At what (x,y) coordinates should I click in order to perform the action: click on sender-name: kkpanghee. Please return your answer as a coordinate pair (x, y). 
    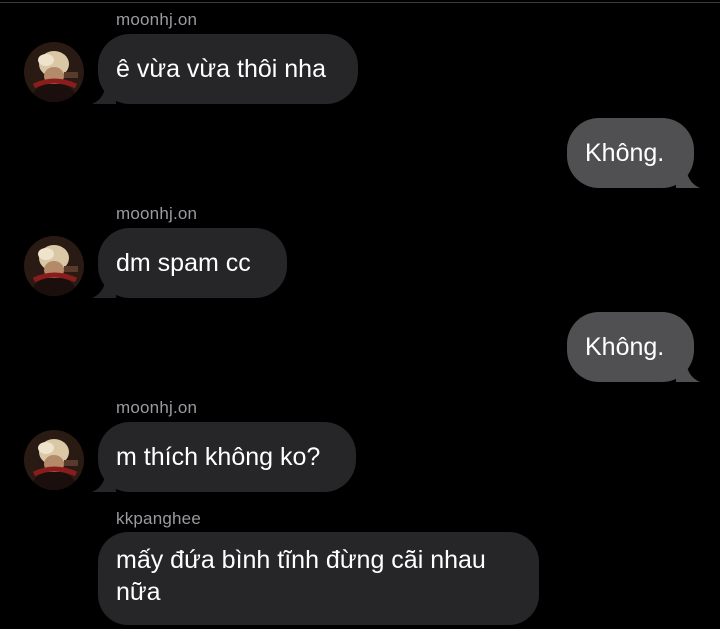
    Looking at the image, I should click on (158, 518).